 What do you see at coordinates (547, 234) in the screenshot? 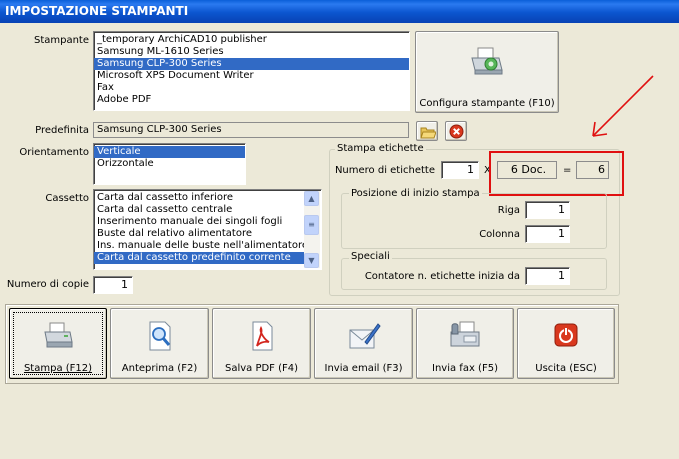
I see `column-input: 1` at bounding box center [547, 234].